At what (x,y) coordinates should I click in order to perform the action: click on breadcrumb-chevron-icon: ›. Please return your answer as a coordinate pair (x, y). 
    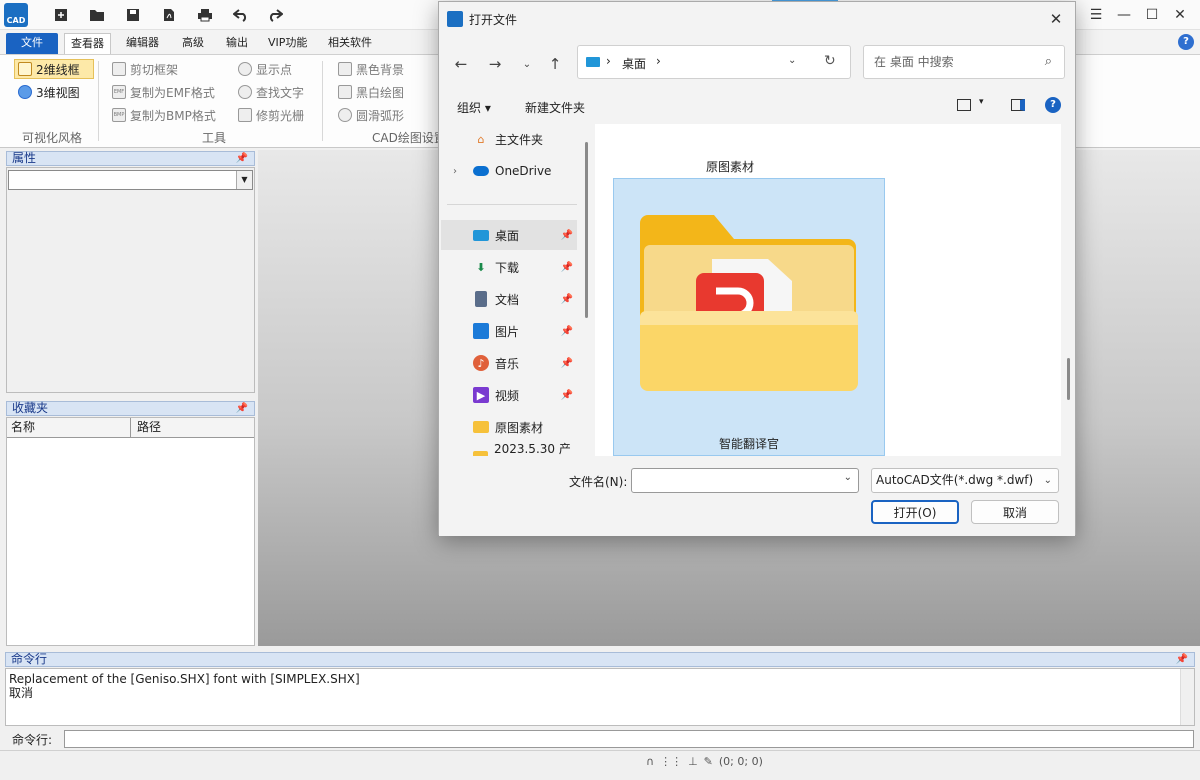
    Looking at the image, I should click on (608, 61).